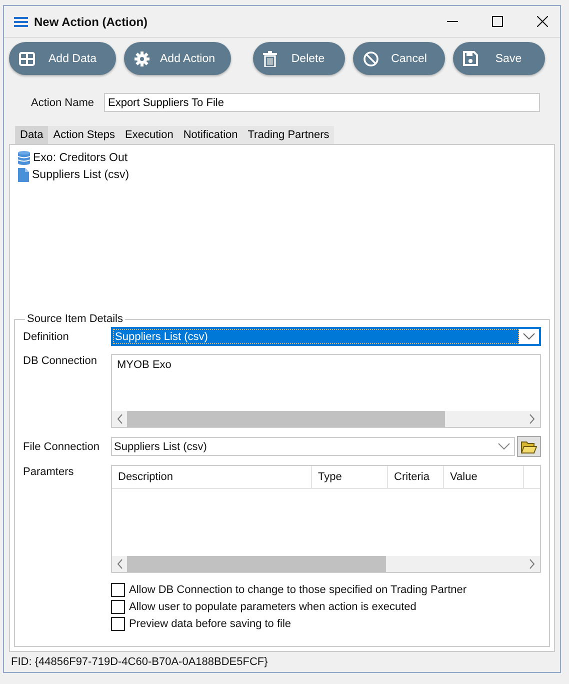  I want to click on action-name-label: Action Name, so click(62, 102).